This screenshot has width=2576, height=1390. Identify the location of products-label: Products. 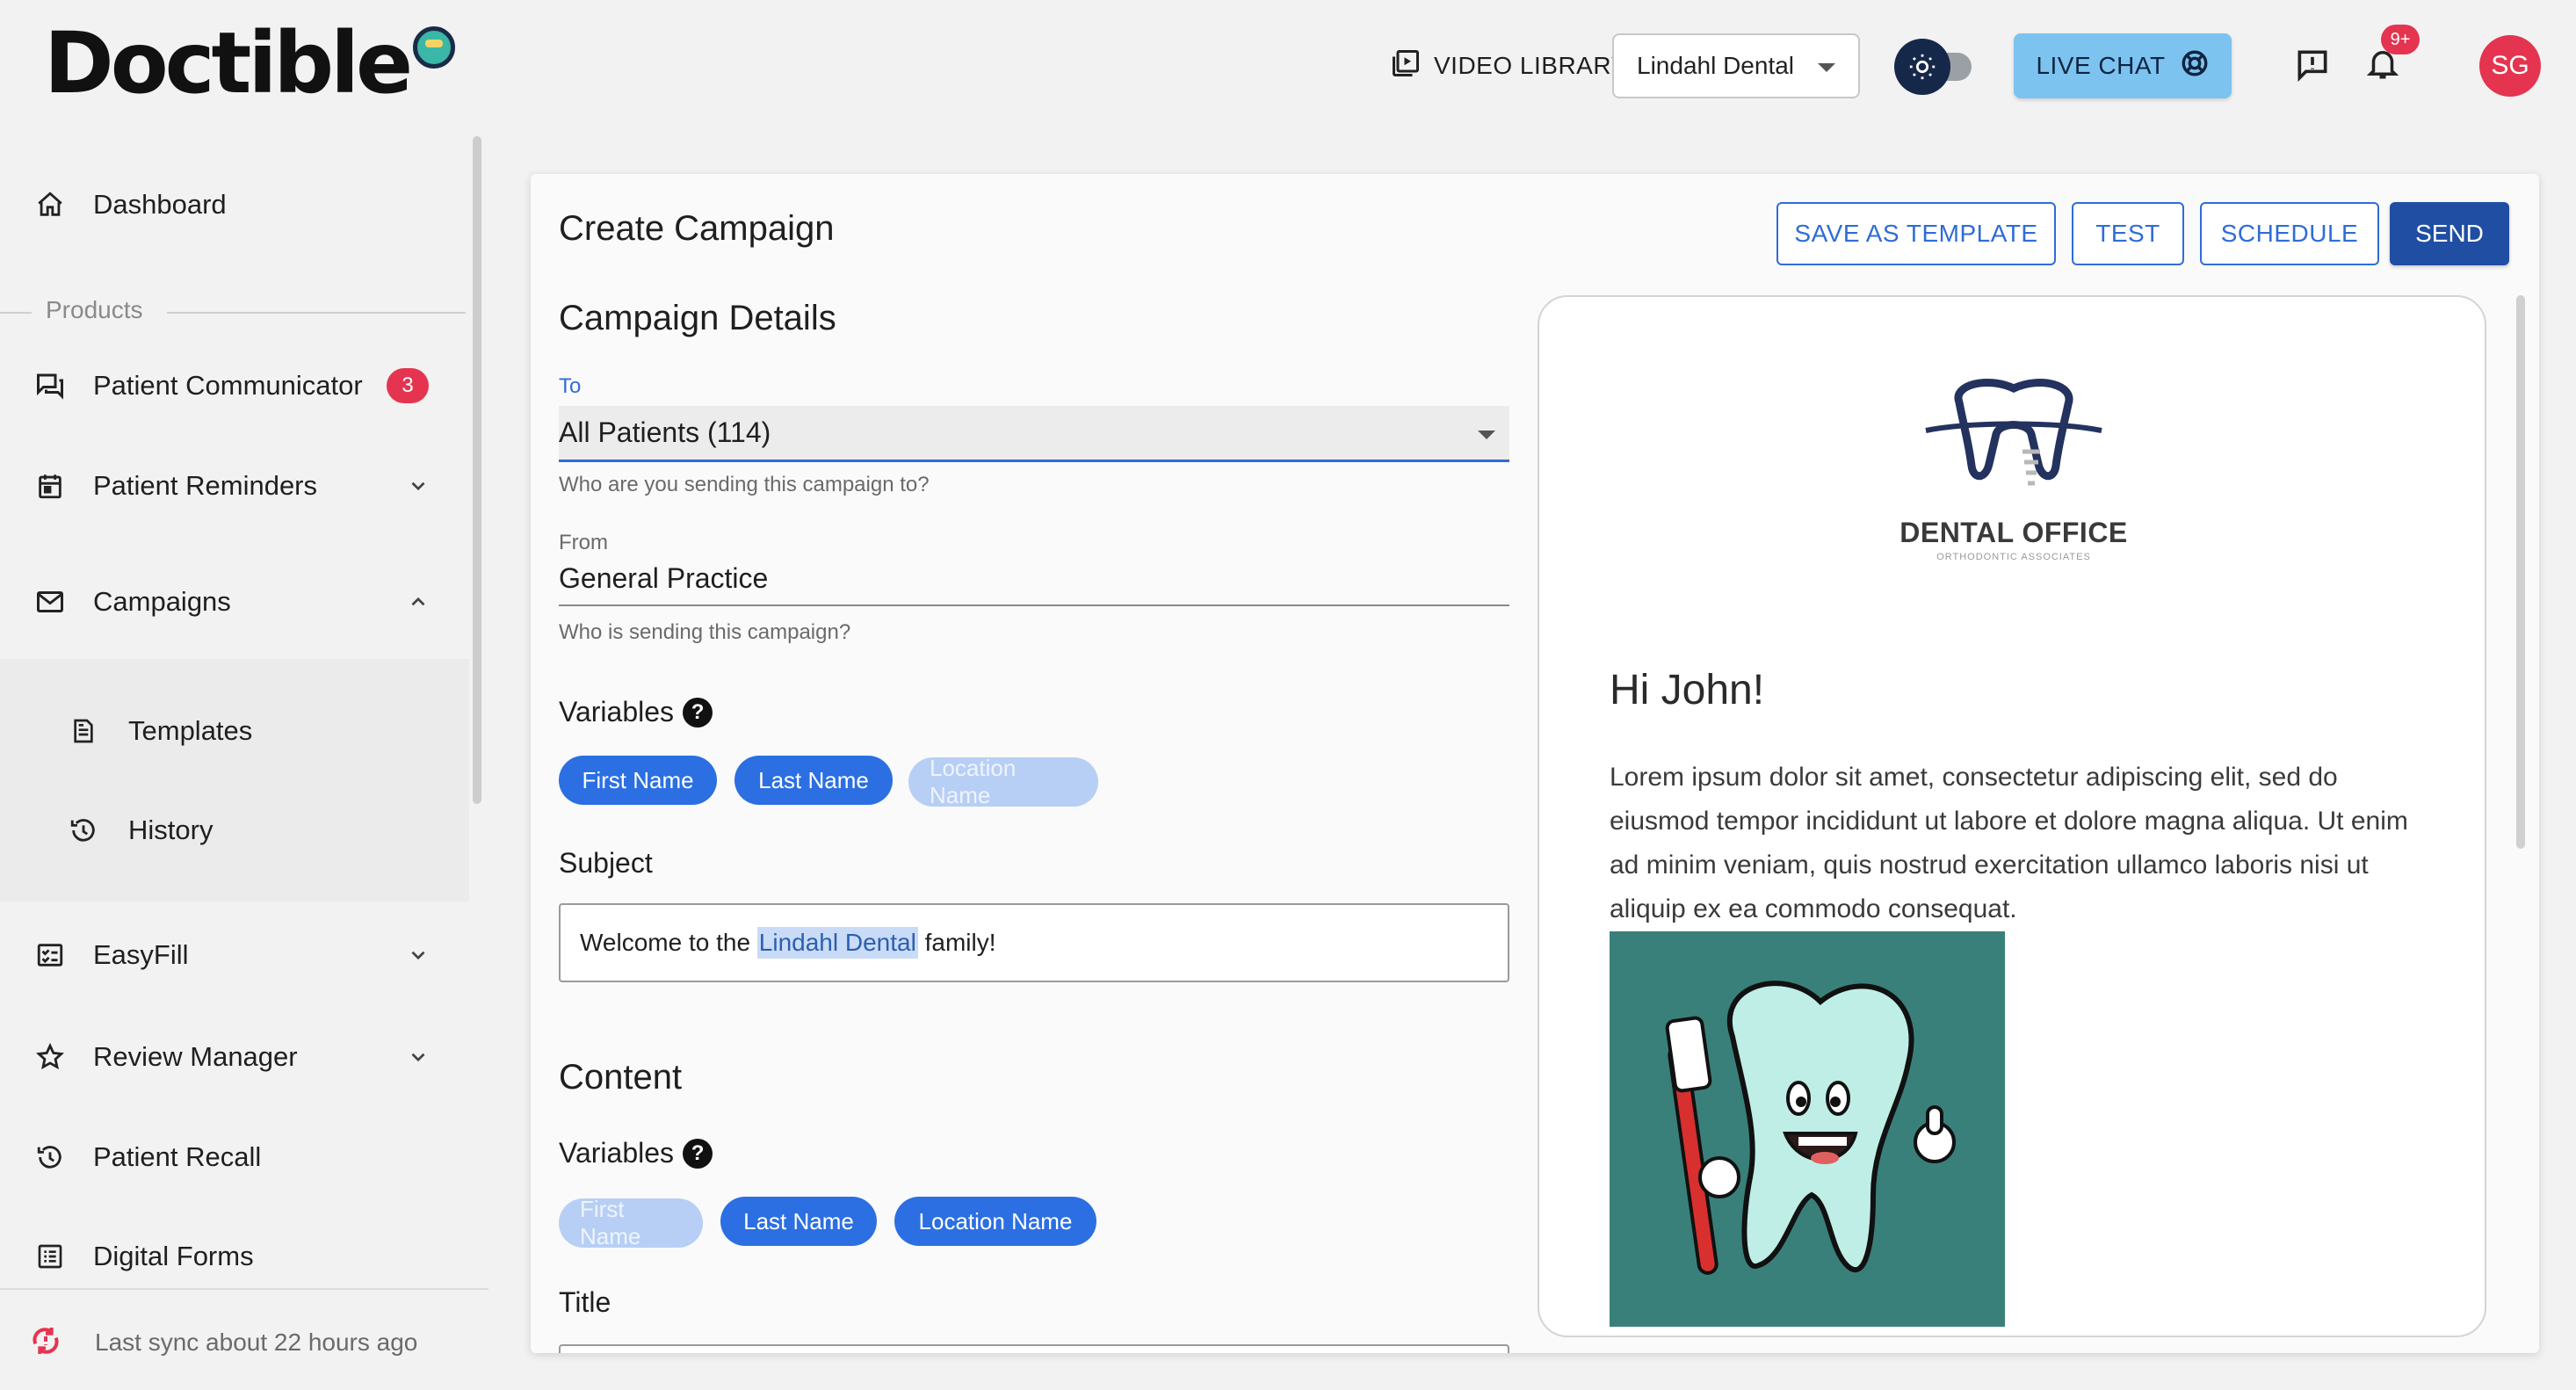
(94, 309).